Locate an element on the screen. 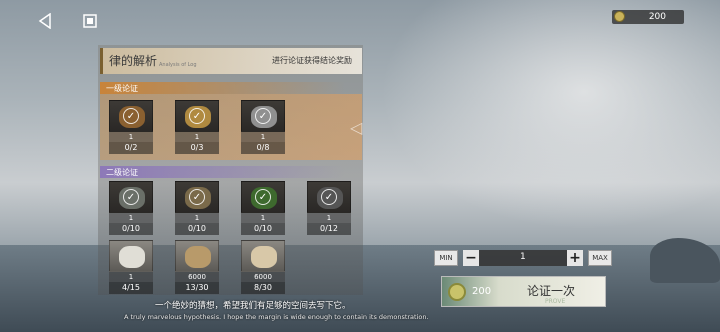 The image size is (720, 332). quantity-value: 1 is located at coordinates (523, 257).